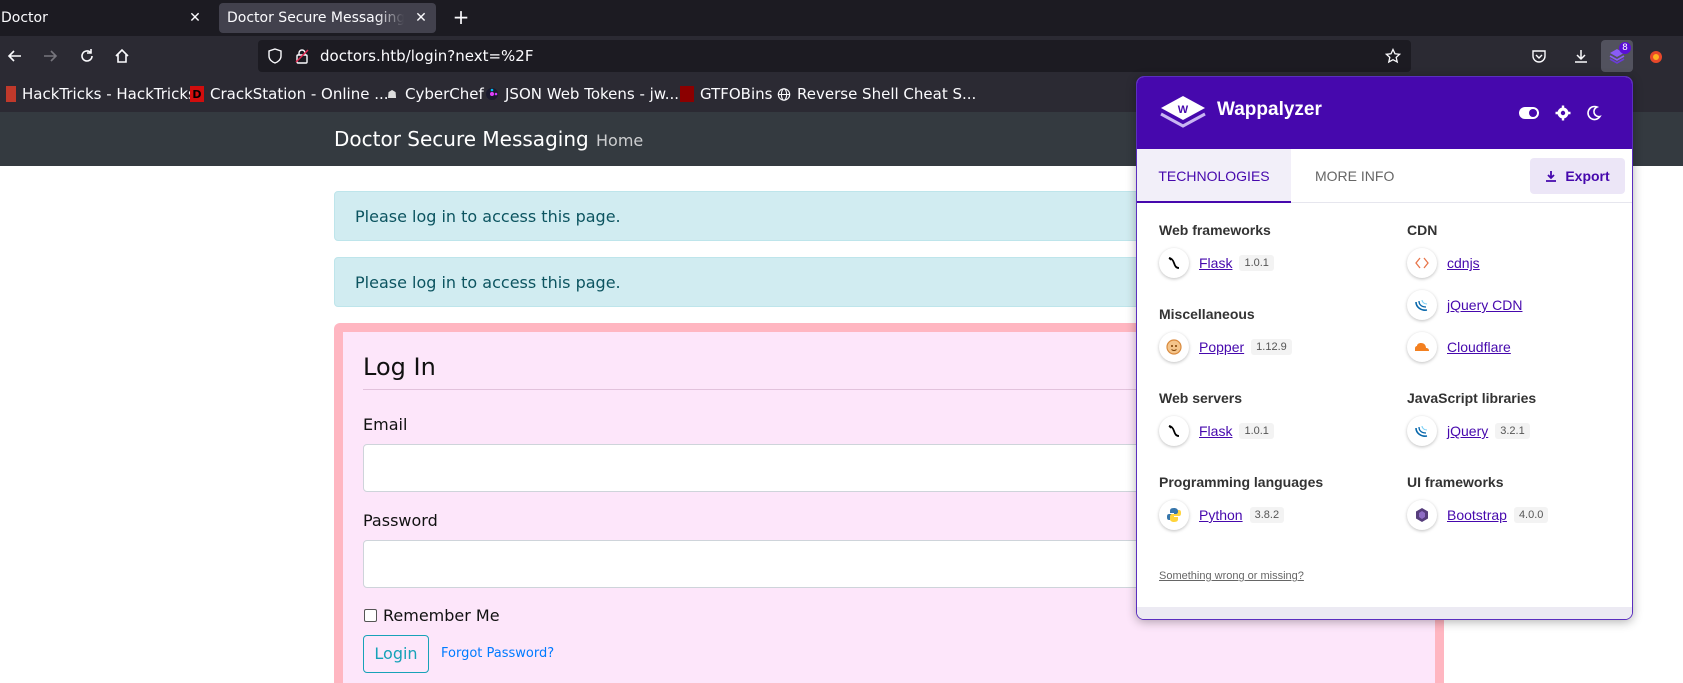 This screenshot has width=1683, height=683. Describe the element at coordinates (1581, 56) in the screenshot. I see `downloads-icon` at that location.